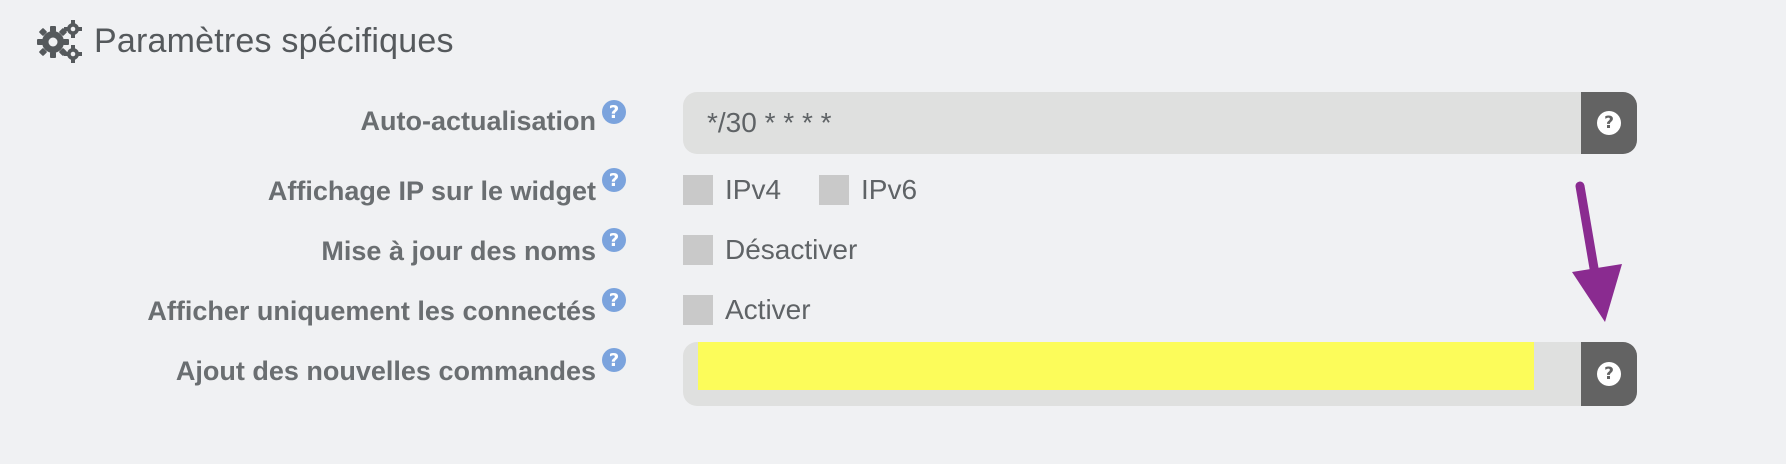  I want to click on name-update-options: Désactiver, so click(783, 250).